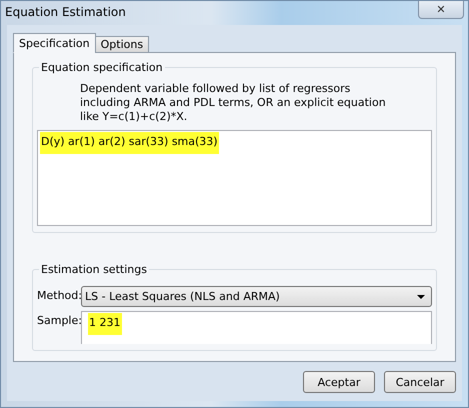 Image resolution: width=469 pixels, height=408 pixels. I want to click on group-title: Estimation settings, so click(94, 269).